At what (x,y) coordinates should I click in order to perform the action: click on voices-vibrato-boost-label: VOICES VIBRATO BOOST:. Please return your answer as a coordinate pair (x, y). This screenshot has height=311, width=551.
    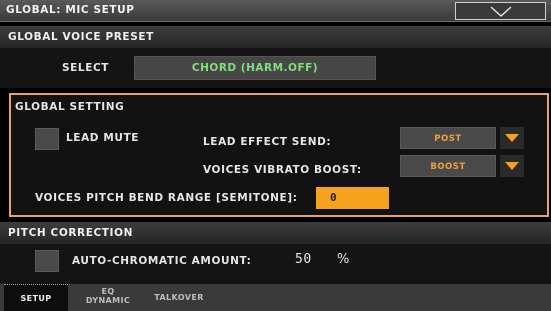
    Looking at the image, I should click on (282, 170).